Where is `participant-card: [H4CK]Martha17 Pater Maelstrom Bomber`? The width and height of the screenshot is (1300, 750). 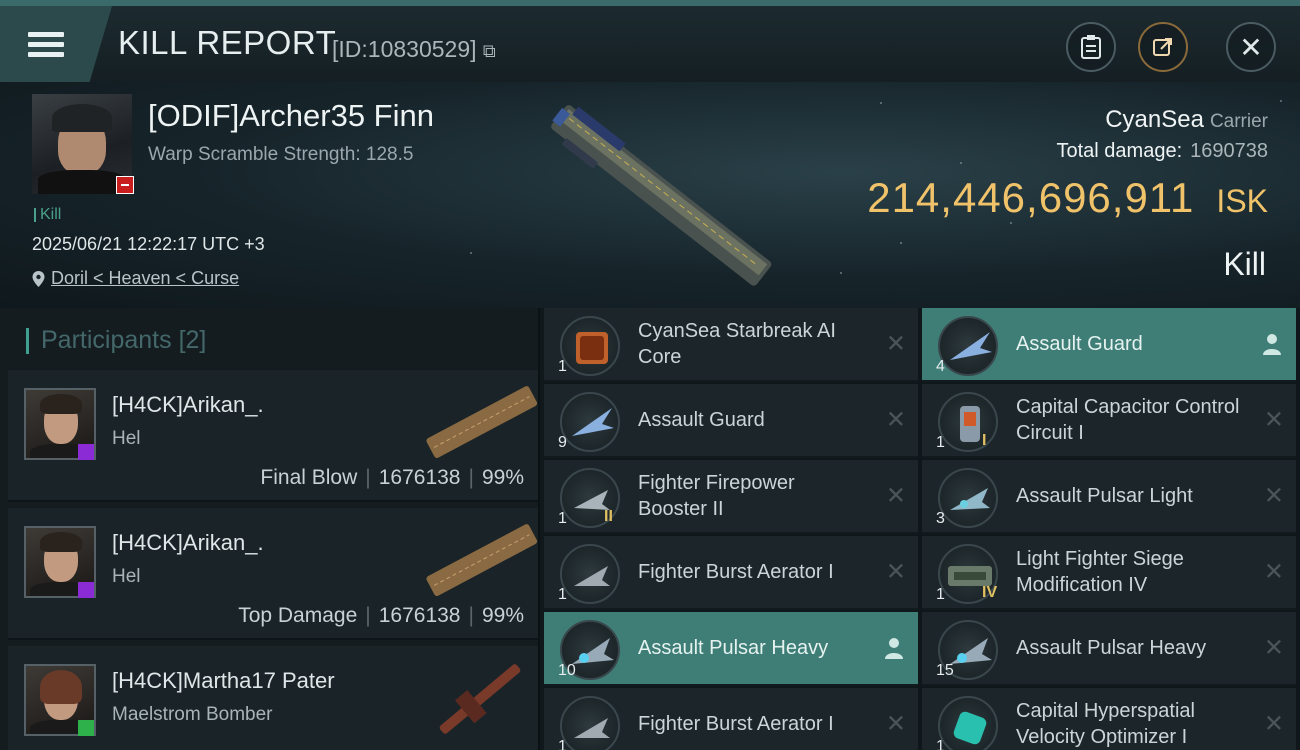 participant-card: [H4CK]Martha17 Pater Maelstrom Bomber is located at coordinates (273, 698).